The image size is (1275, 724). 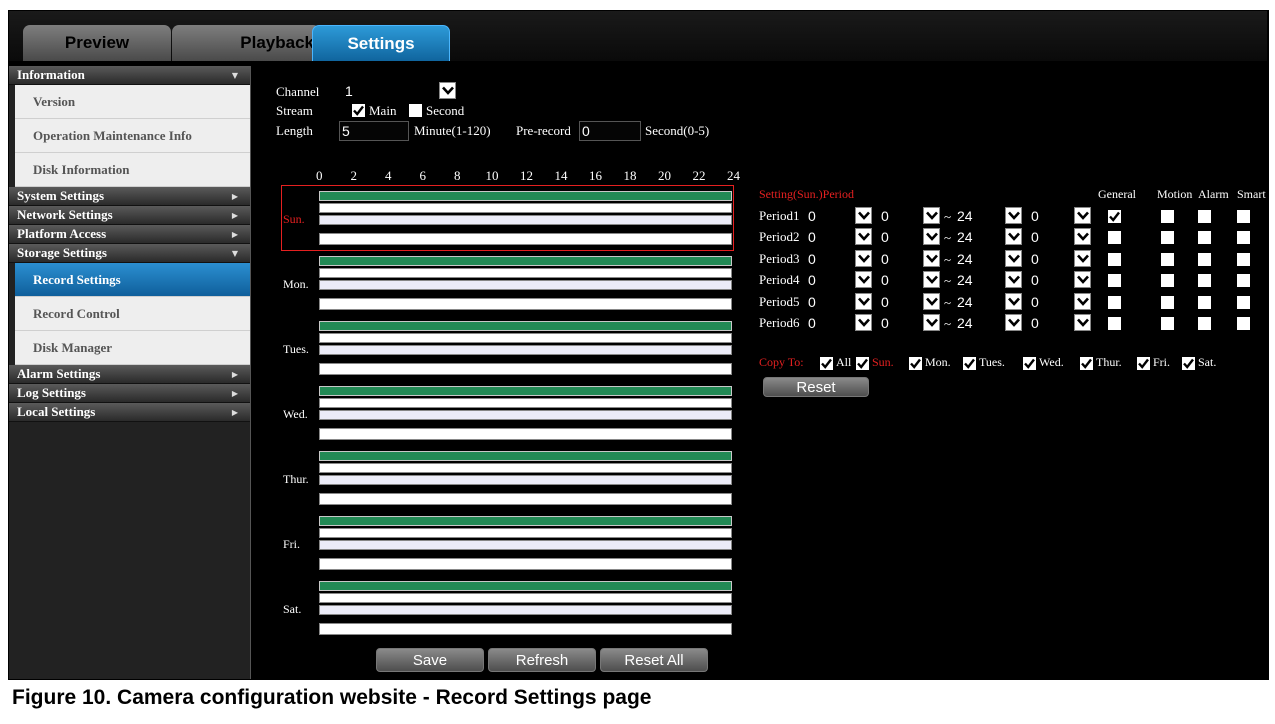 What do you see at coordinates (826, 363) in the screenshot?
I see `copy-to-all-checkbox` at bounding box center [826, 363].